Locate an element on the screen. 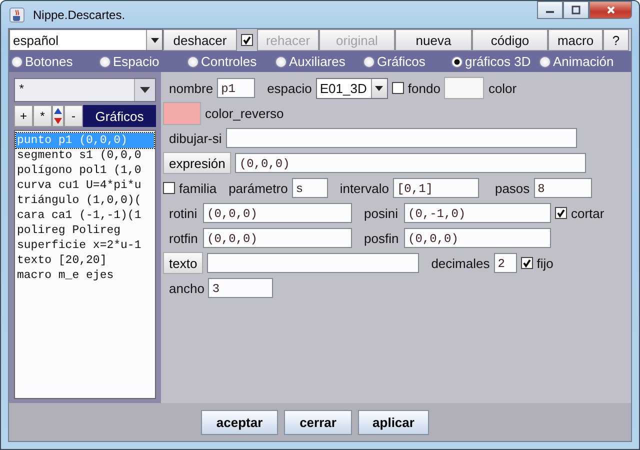 The width and height of the screenshot is (640, 450). list-item: superficie x=2*u-1 is located at coordinates (85, 245).